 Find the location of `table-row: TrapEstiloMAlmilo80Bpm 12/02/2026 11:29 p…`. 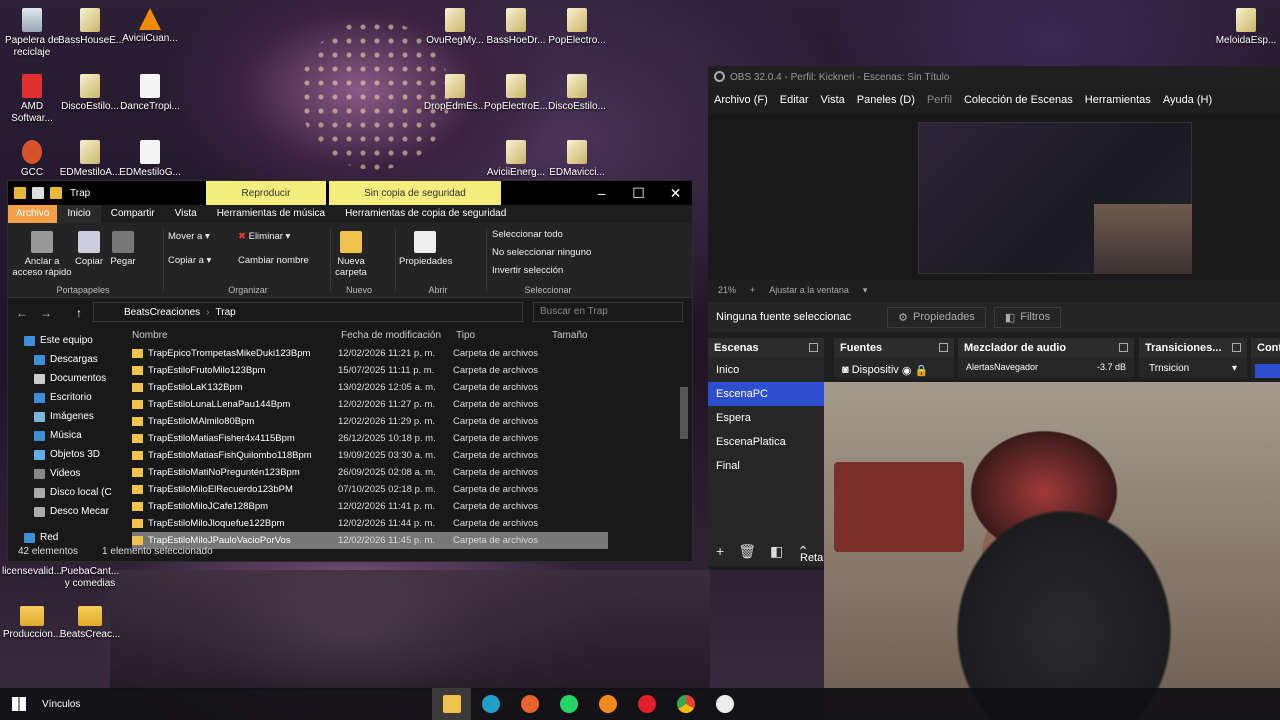

table-row: TrapEstiloMAlmilo80Bpm 12/02/2026 11:29 p… is located at coordinates (370, 421).